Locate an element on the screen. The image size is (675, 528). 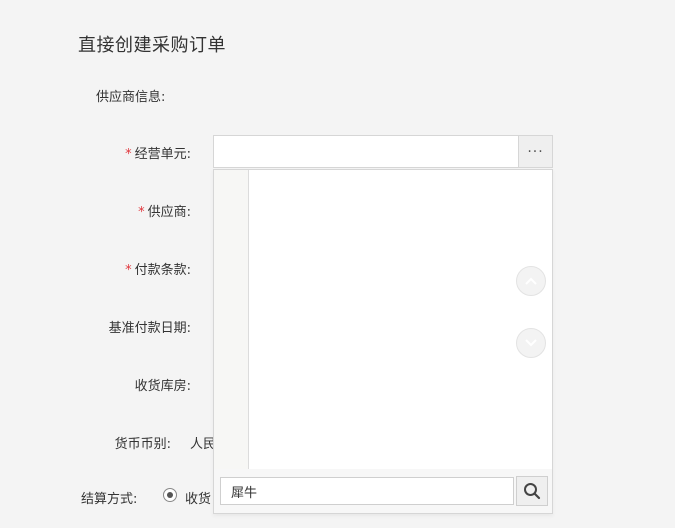
currency-label: 货币币别: is located at coordinates (142, 444).